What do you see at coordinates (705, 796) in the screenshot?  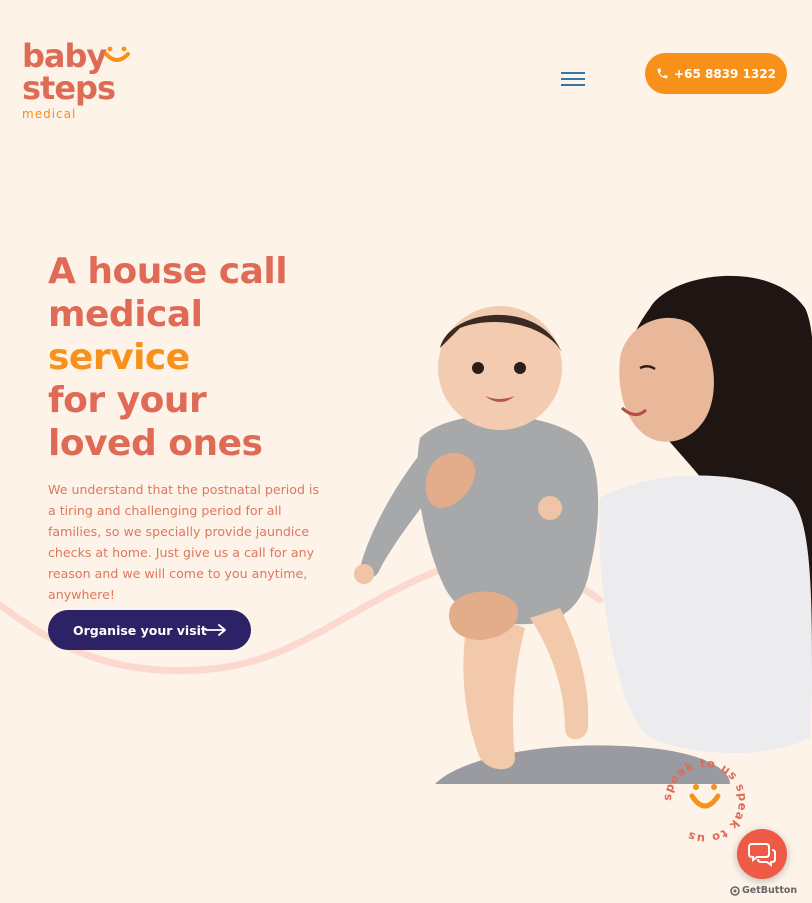 I see `smile-icon` at bounding box center [705, 796].